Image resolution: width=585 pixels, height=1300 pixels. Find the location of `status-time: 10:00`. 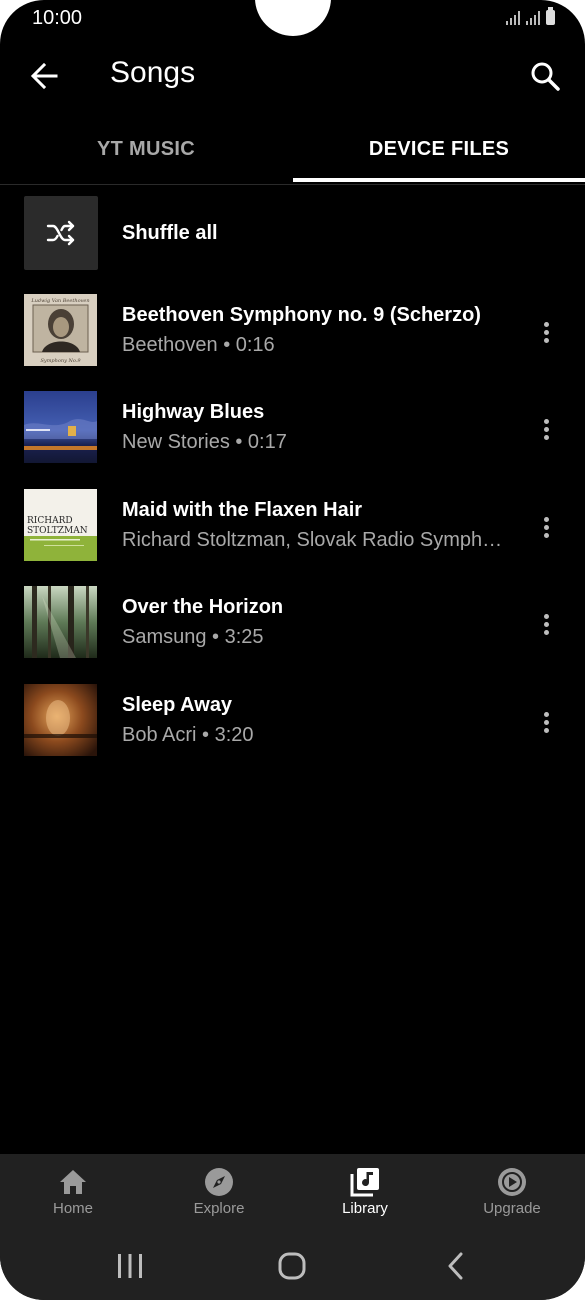

status-time: 10:00 is located at coordinates (57, 18).